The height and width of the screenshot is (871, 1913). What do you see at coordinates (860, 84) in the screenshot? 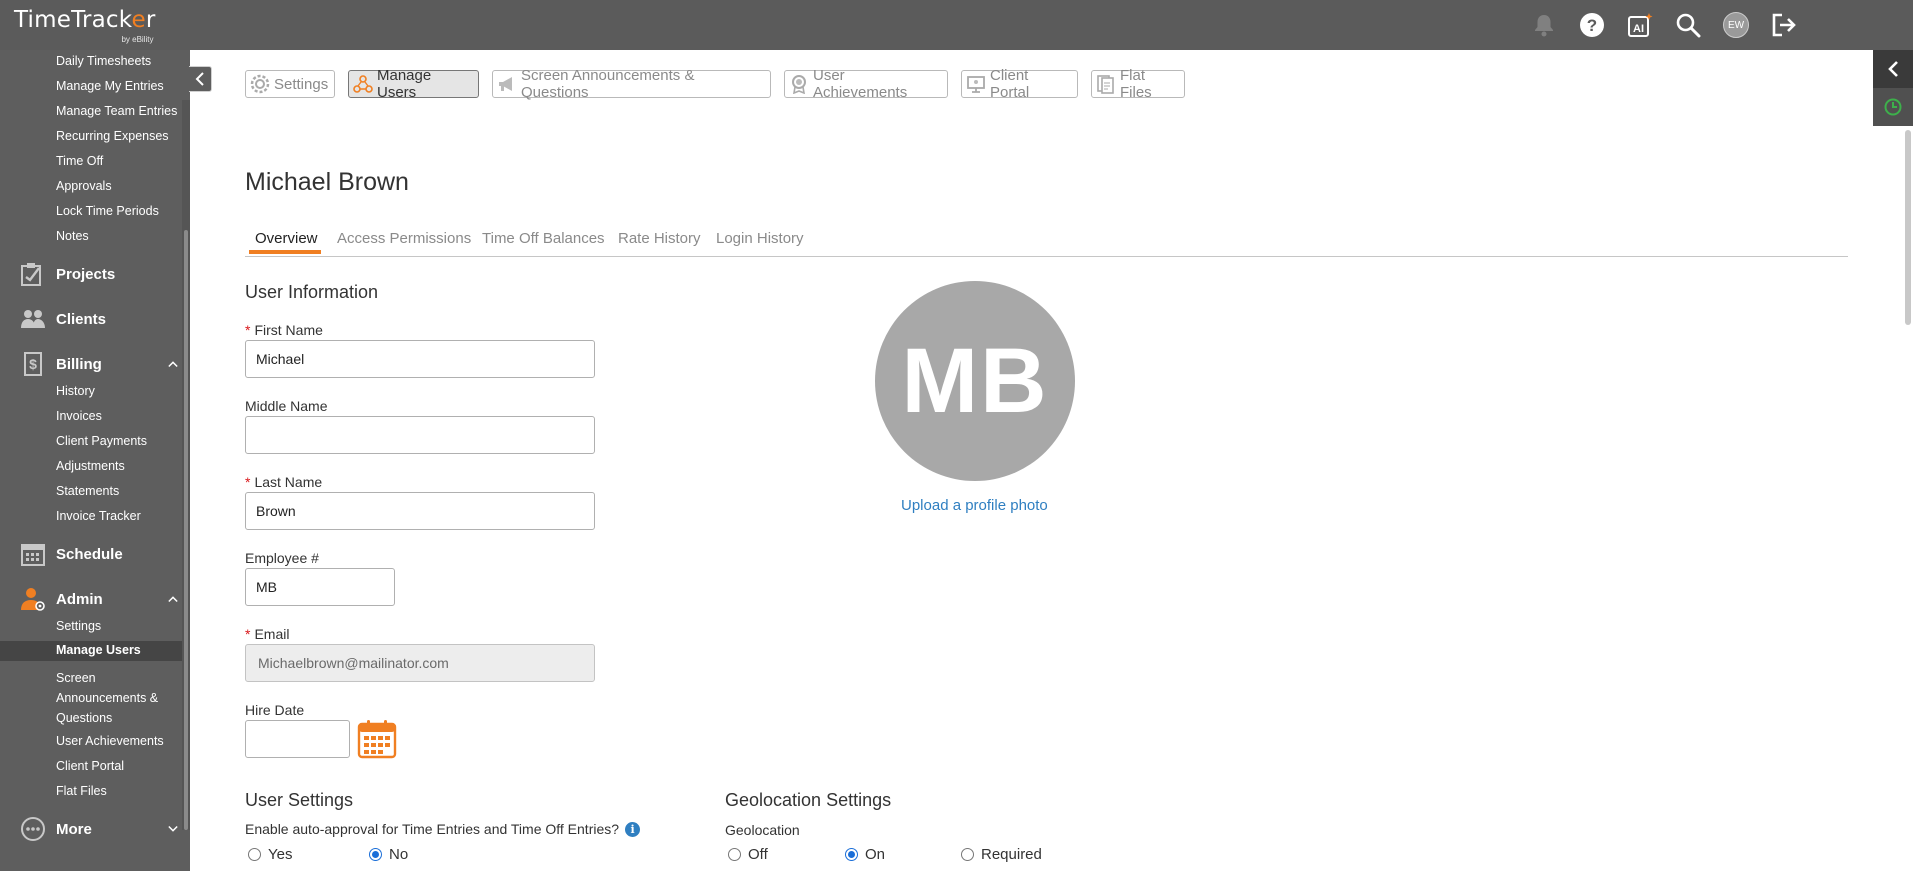
I see `button-label: User Achievements` at bounding box center [860, 84].